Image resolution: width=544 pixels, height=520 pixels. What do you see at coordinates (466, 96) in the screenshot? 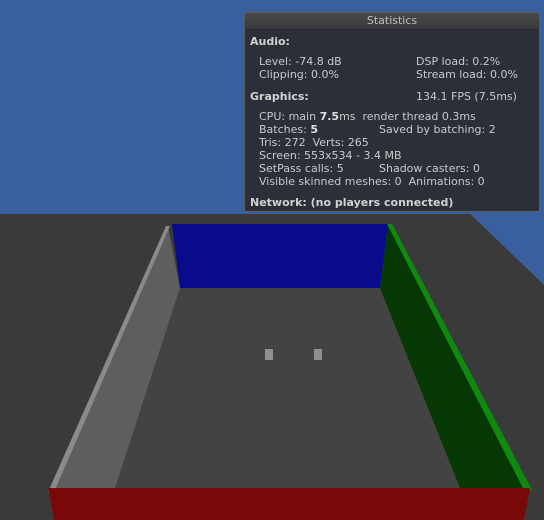
I see `fps-readout: 134.1 FPS (7.5ms)` at bounding box center [466, 96].